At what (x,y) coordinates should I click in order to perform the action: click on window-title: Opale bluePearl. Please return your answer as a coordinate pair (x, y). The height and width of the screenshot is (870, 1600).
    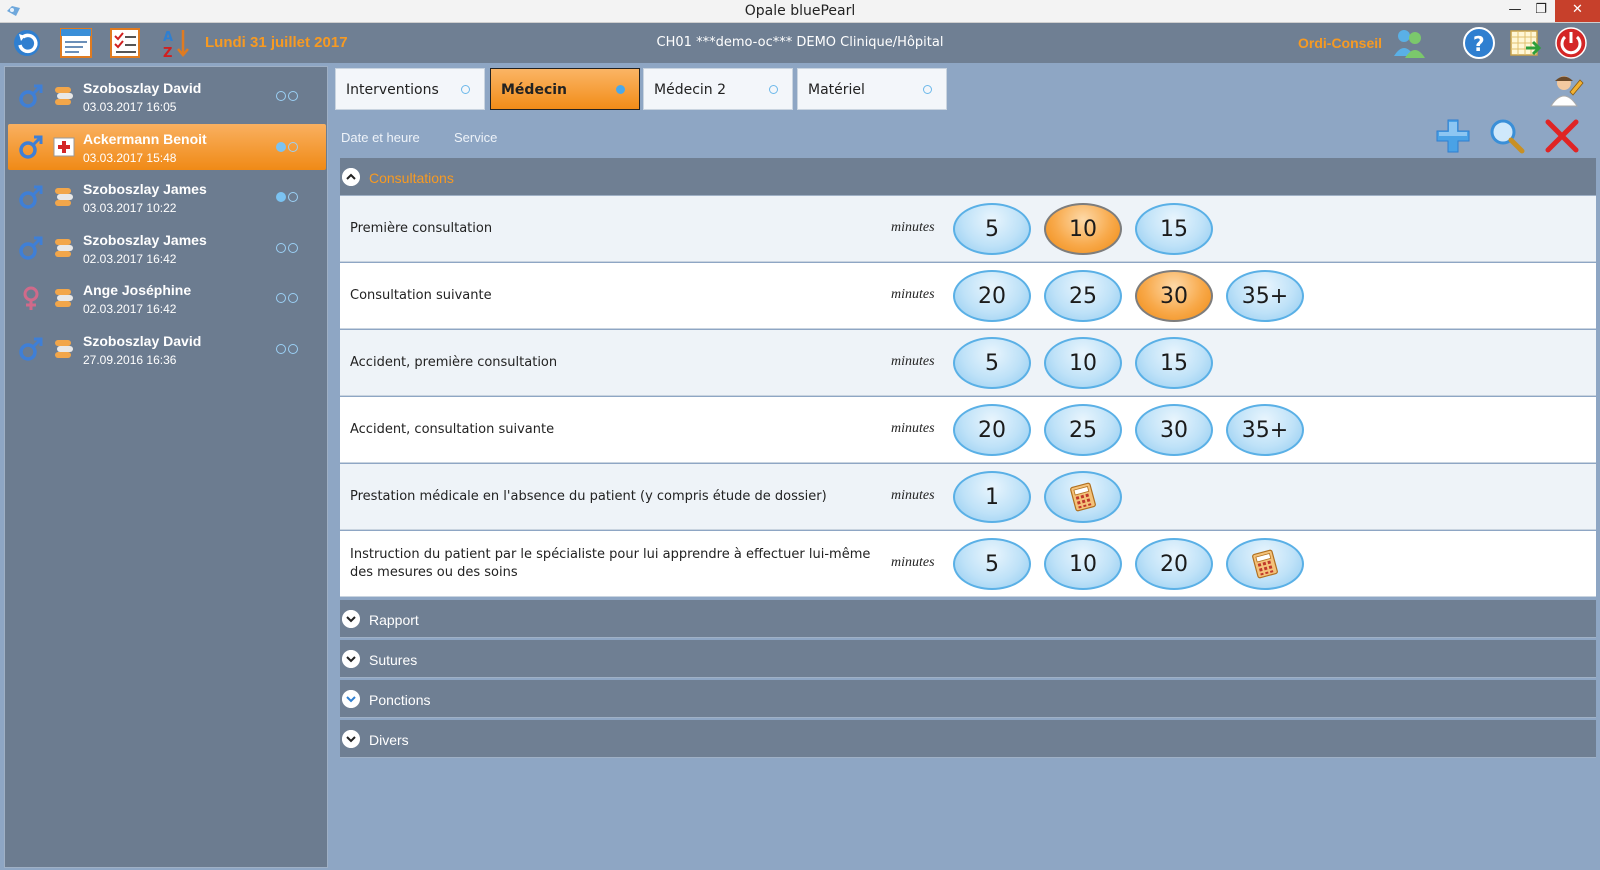
    Looking at the image, I should click on (800, 11).